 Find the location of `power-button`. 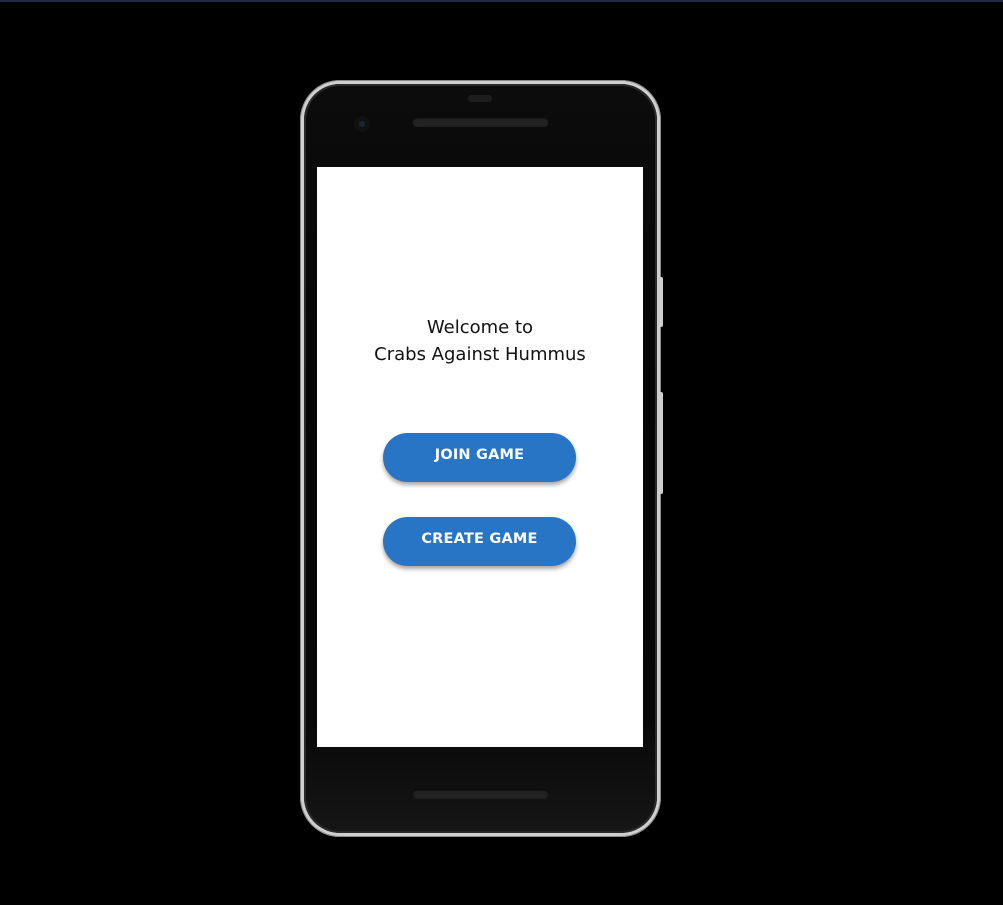

power-button is located at coordinates (661, 302).